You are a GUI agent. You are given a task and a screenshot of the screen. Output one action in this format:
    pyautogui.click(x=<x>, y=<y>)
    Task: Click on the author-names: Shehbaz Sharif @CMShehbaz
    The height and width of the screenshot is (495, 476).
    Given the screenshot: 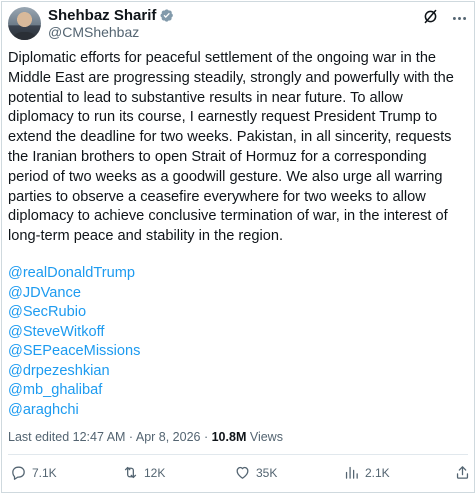 What is the action you would take?
    pyautogui.click(x=111, y=23)
    